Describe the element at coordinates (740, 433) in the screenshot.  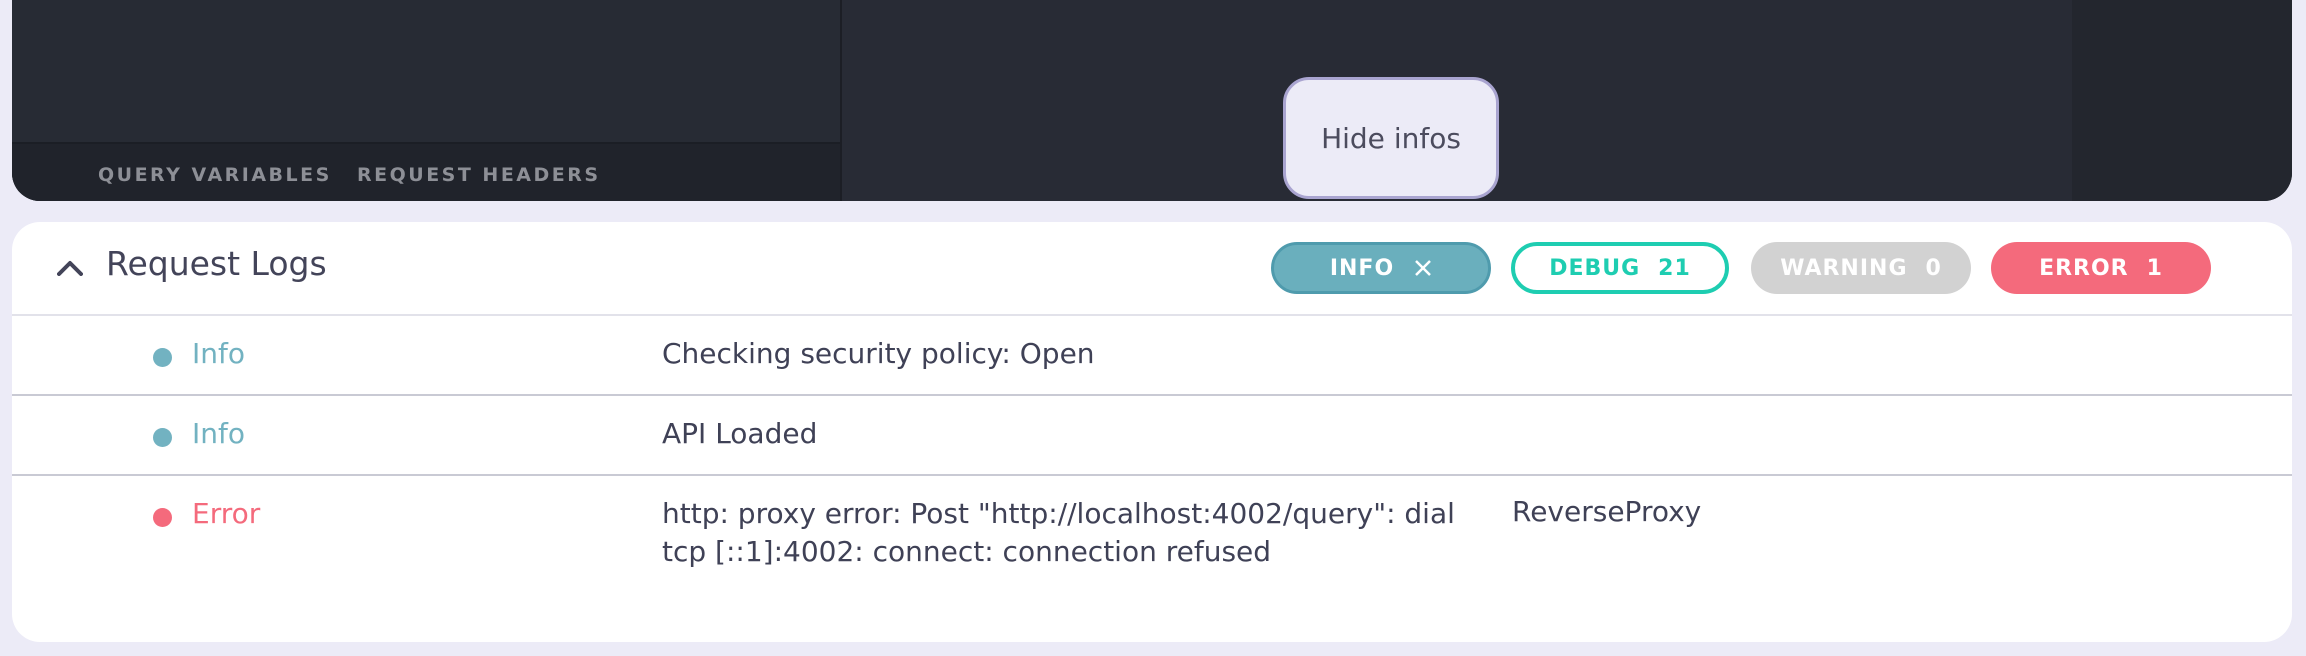
I see `log-message: API Loaded` at that location.